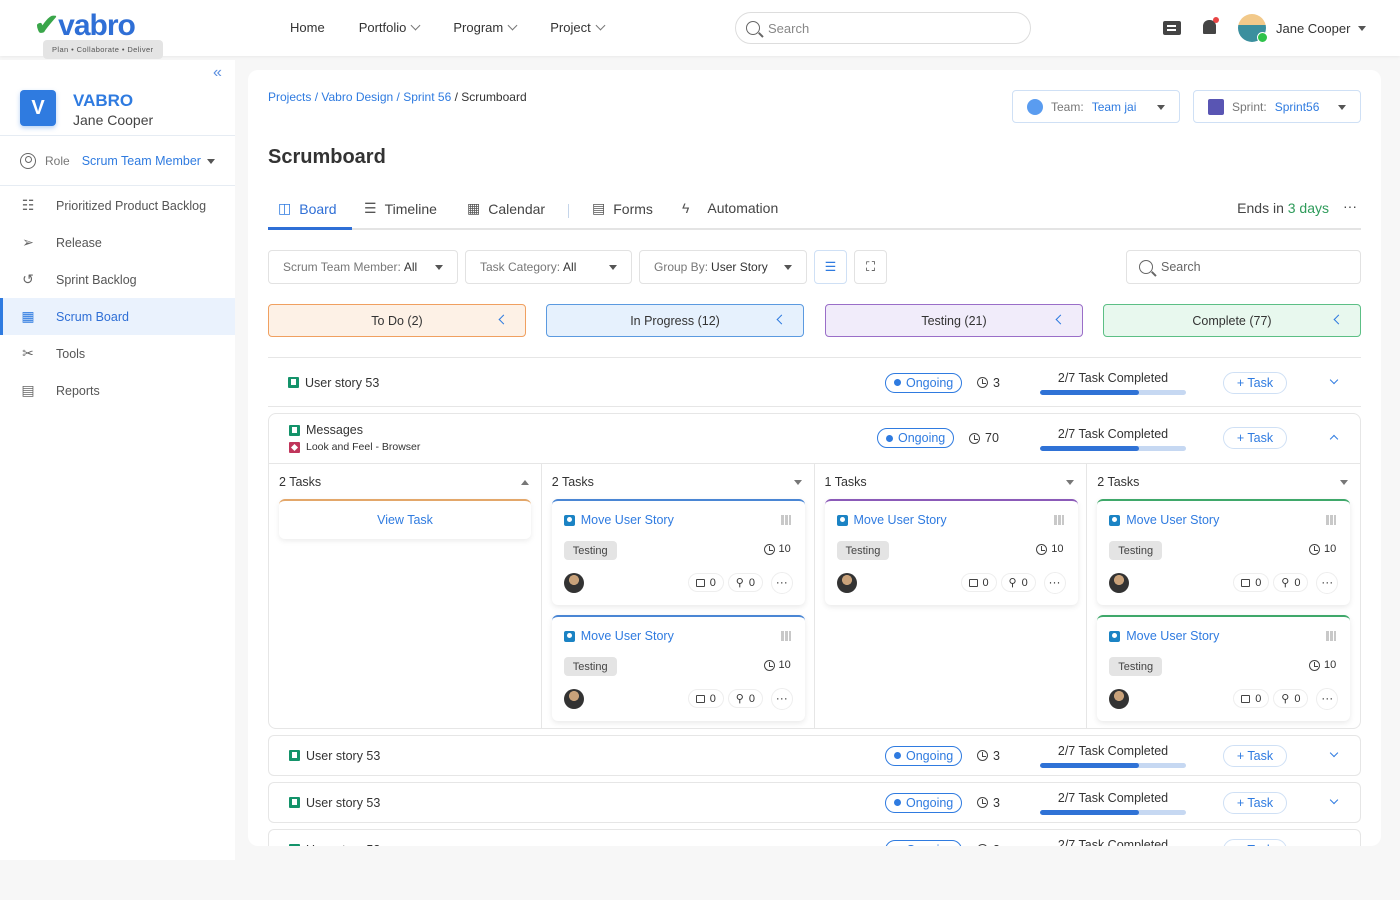 Image resolution: width=1400 pixels, height=900 pixels. What do you see at coordinates (1277, 106) in the screenshot?
I see `sprint-selector: Sprint: Sprint56` at bounding box center [1277, 106].